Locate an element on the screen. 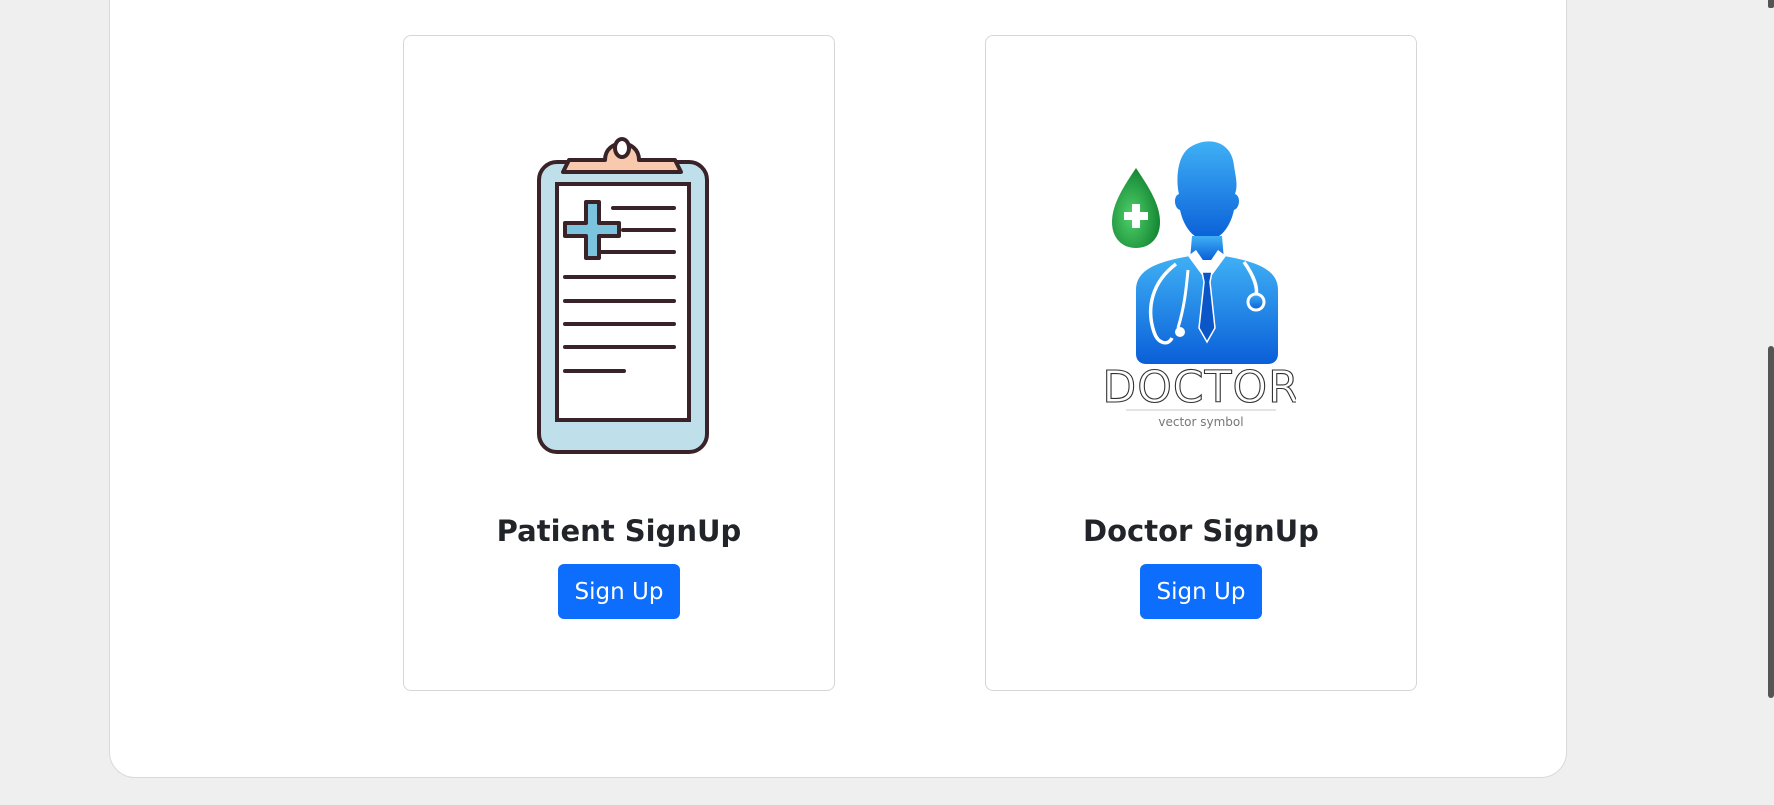 Image resolution: width=1774 pixels, height=805 pixels. svg-text: DOCTOR is located at coordinates (1201, 387).